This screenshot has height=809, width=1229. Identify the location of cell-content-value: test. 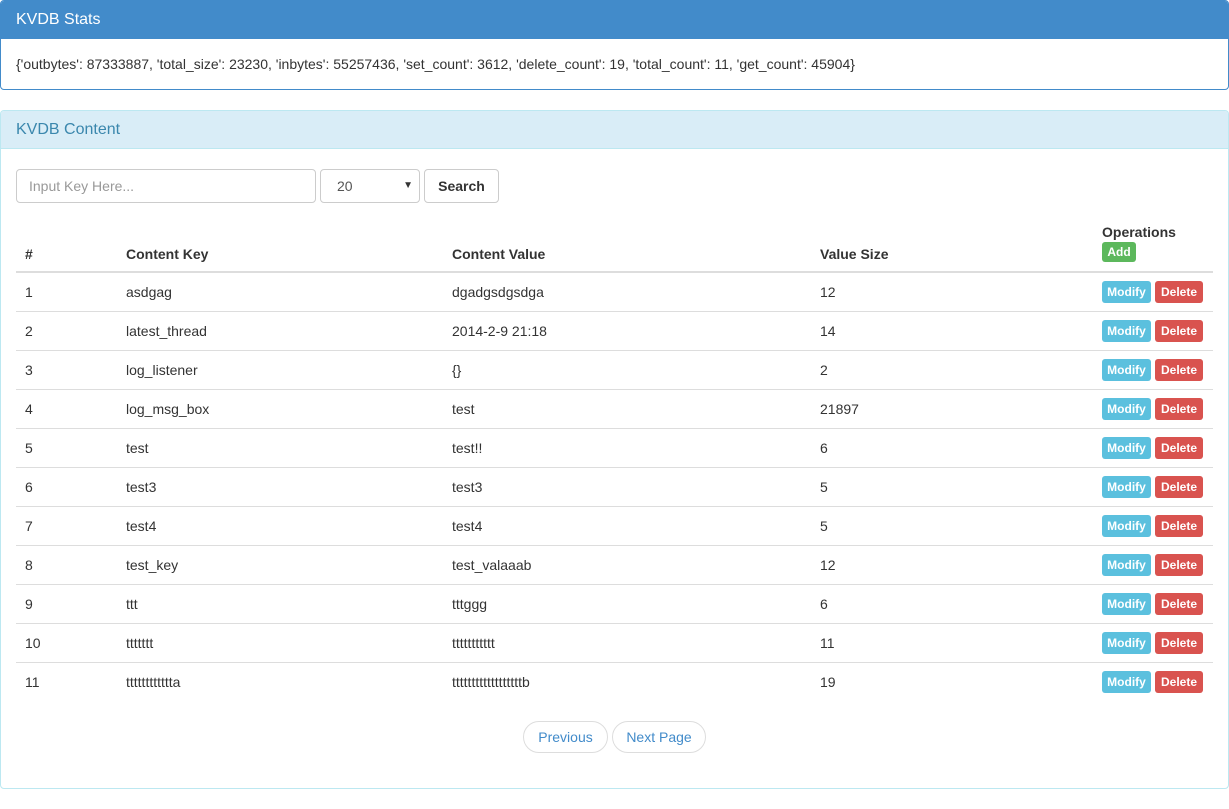
(463, 409).